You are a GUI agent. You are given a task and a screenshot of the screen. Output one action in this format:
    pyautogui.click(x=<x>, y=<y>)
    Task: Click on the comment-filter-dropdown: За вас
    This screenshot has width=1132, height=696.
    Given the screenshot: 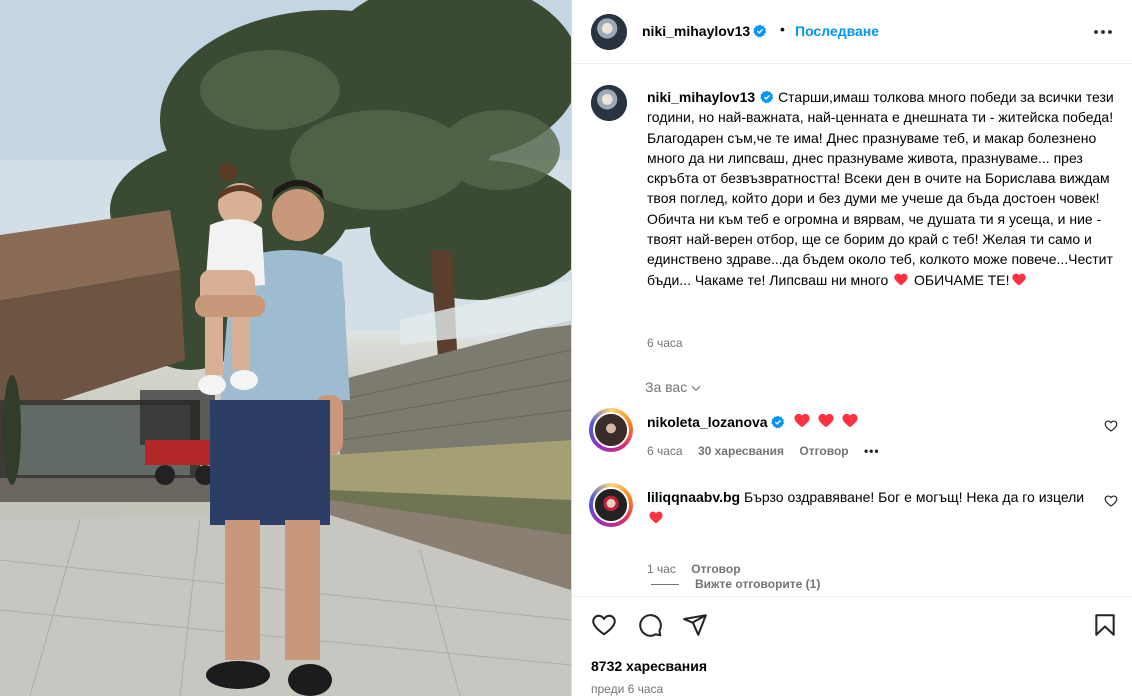 What is the action you would take?
    pyautogui.click(x=674, y=387)
    